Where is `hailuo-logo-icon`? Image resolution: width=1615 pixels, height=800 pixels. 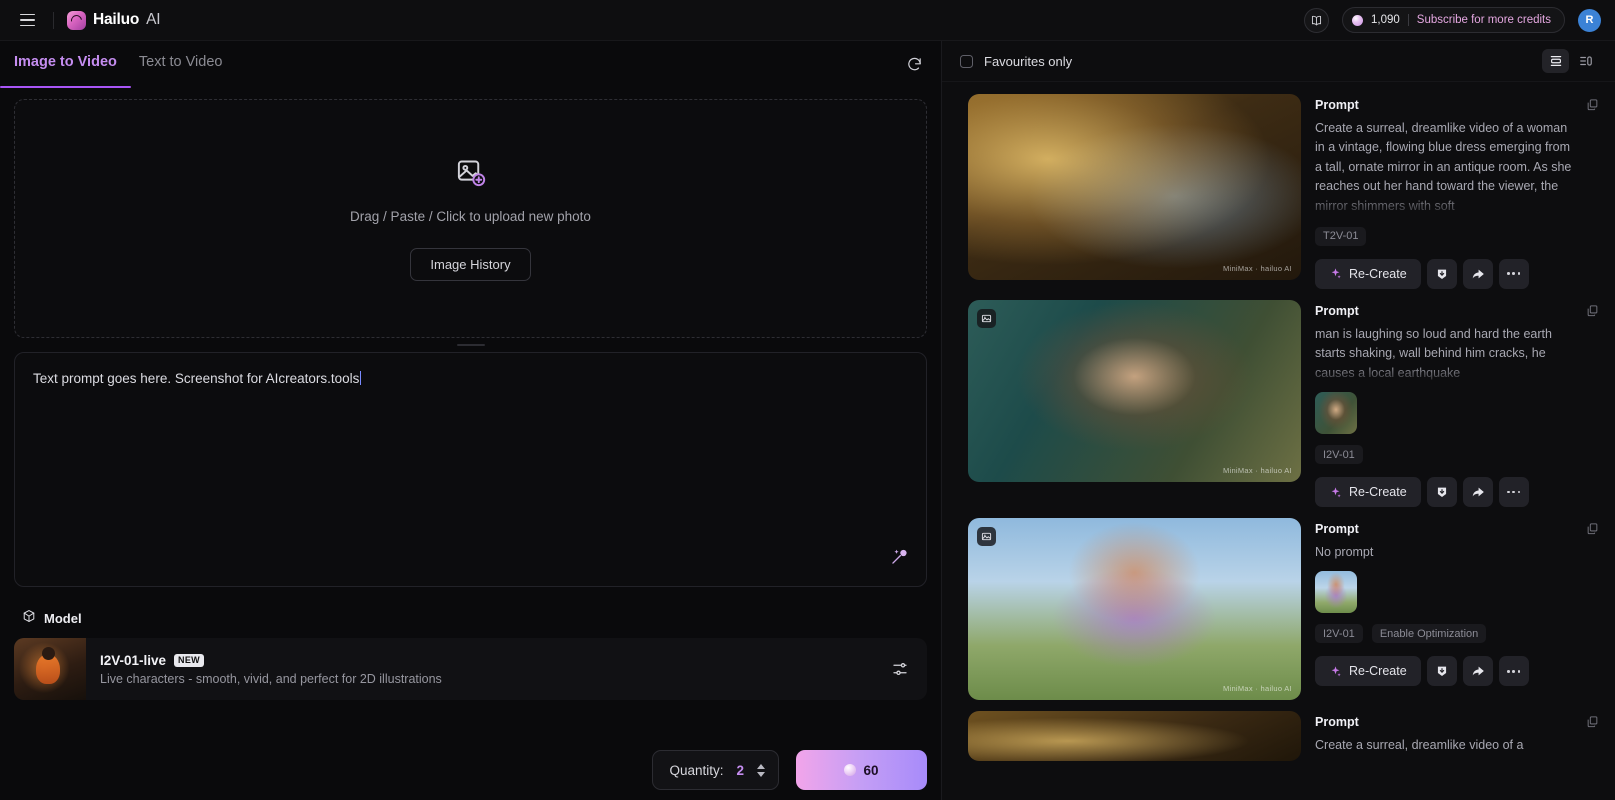
hailuo-logo-icon is located at coordinates (76, 20).